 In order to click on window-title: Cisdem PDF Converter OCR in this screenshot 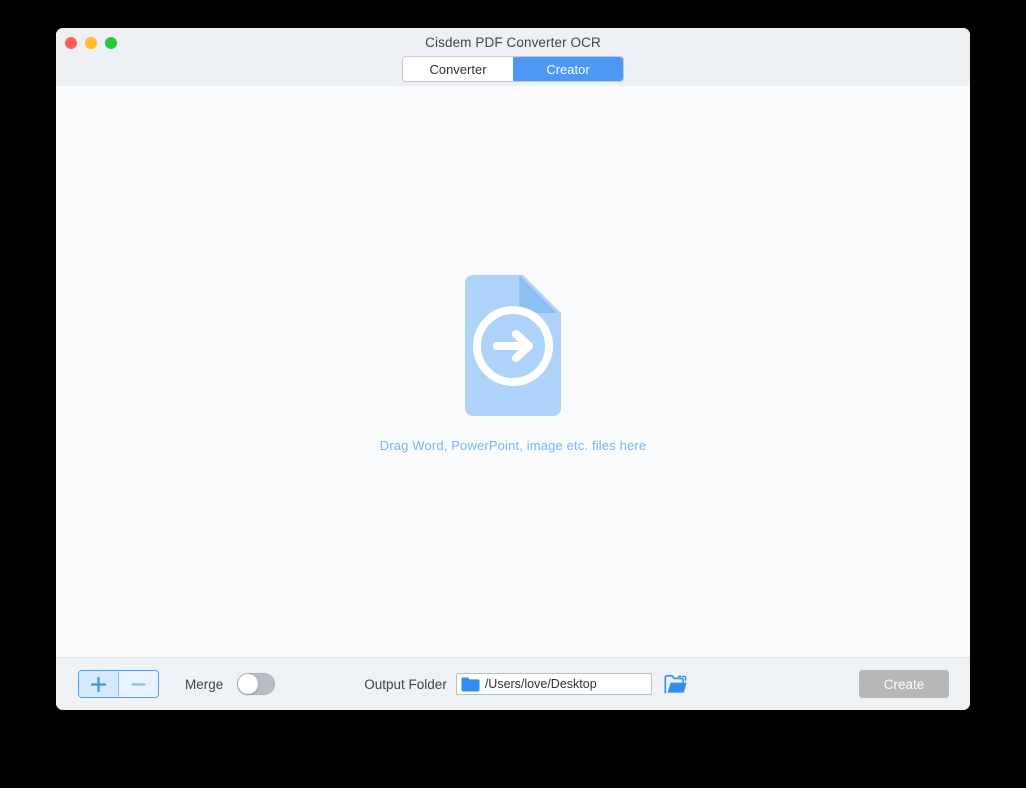, I will do `click(513, 42)`.